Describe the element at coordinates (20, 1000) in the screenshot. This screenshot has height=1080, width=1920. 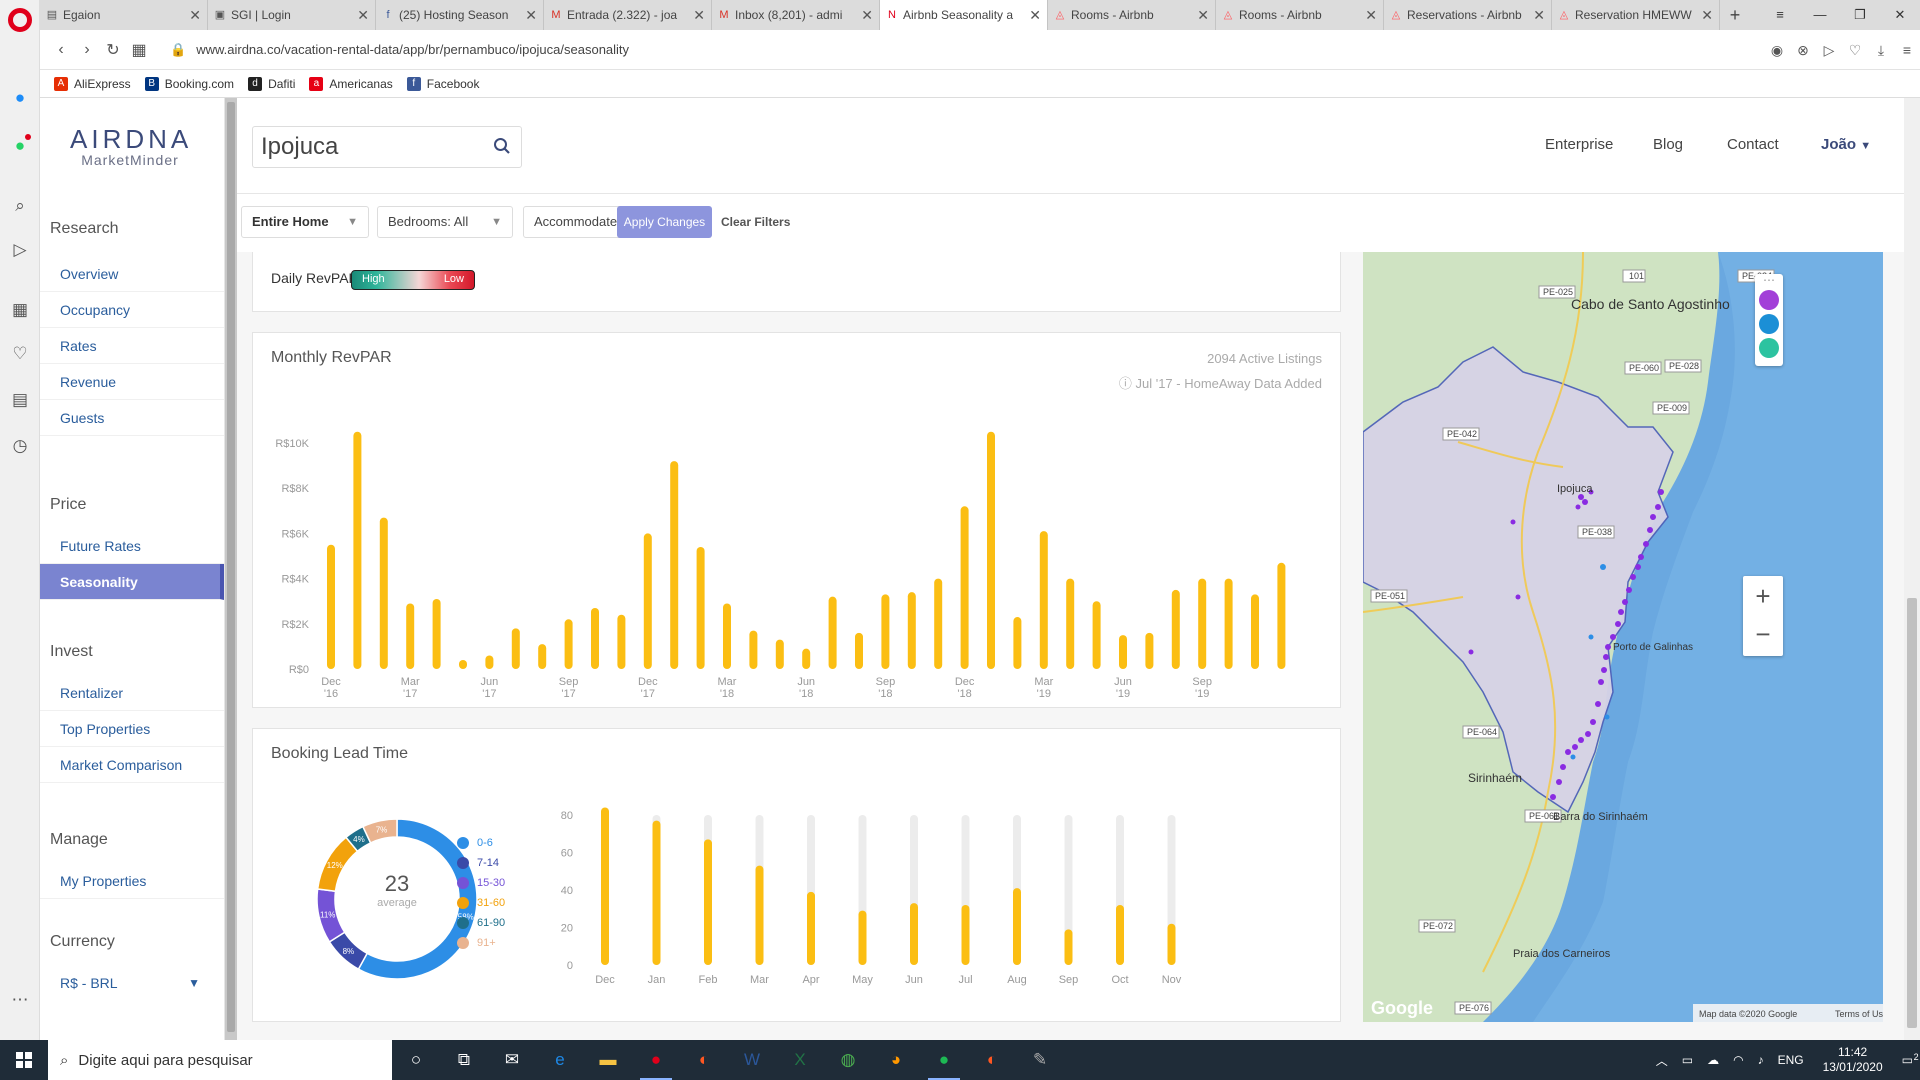
I see `more-icon: ⋯` at that location.